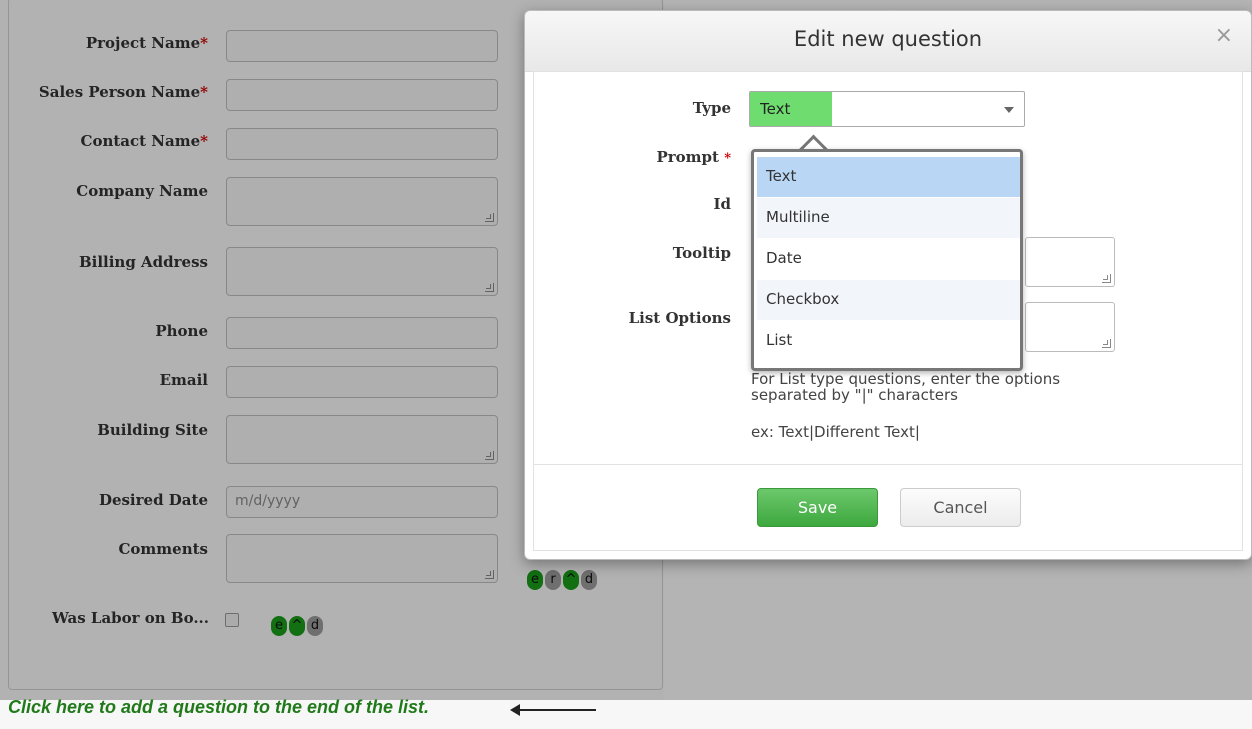 The width and height of the screenshot is (1252, 729). I want to click on arrow-left-icon, so click(553, 710).